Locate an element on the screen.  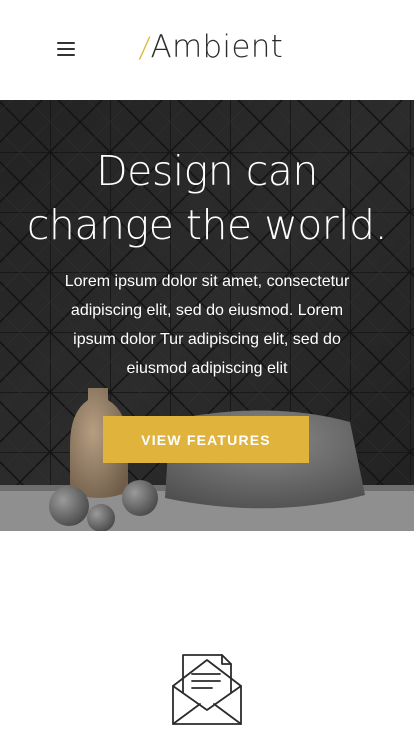
view-features-button: VIEW FEATURES is located at coordinates (206, 439).